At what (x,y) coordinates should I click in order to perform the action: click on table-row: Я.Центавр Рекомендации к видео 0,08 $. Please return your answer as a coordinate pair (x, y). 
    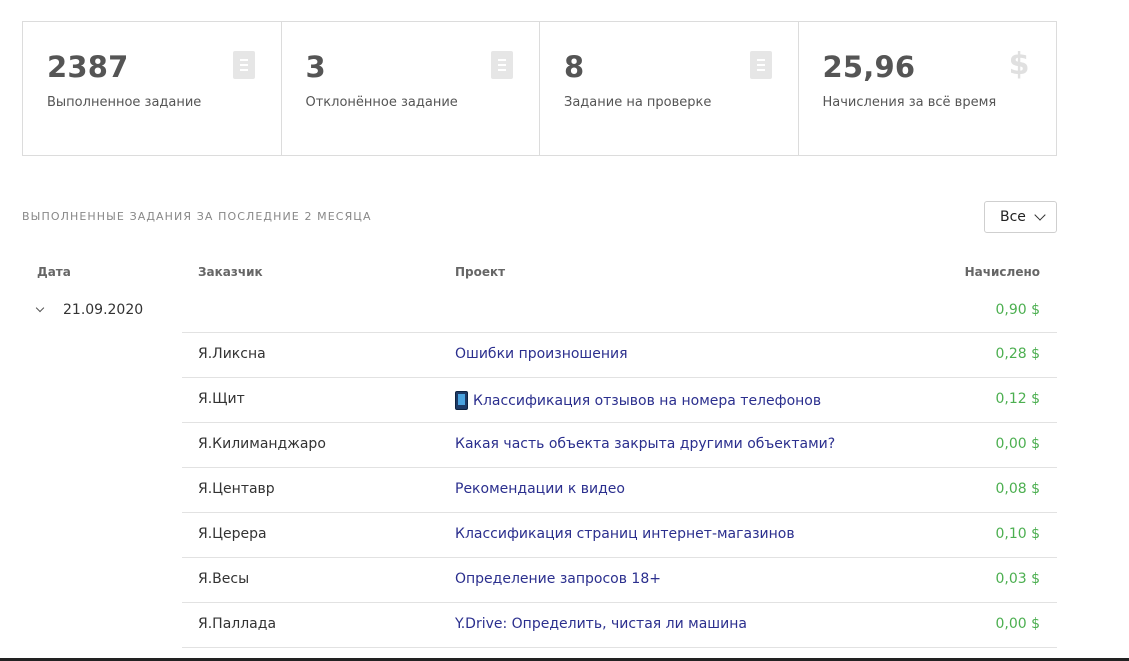
    Looking at the image, I should click on (619, 489).